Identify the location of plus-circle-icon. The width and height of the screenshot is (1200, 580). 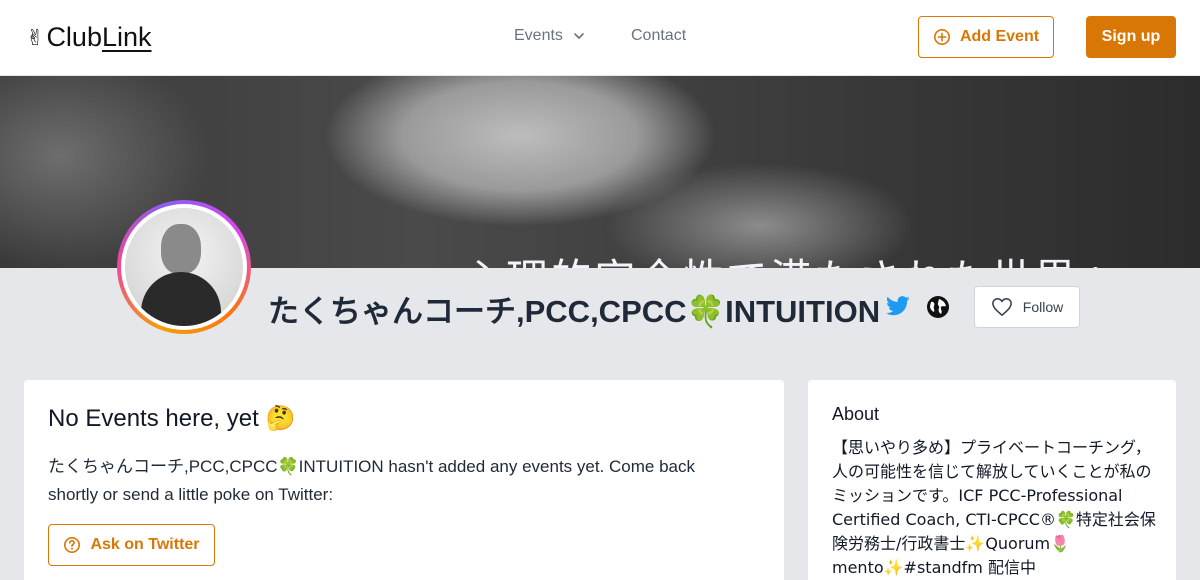
(941, 37).